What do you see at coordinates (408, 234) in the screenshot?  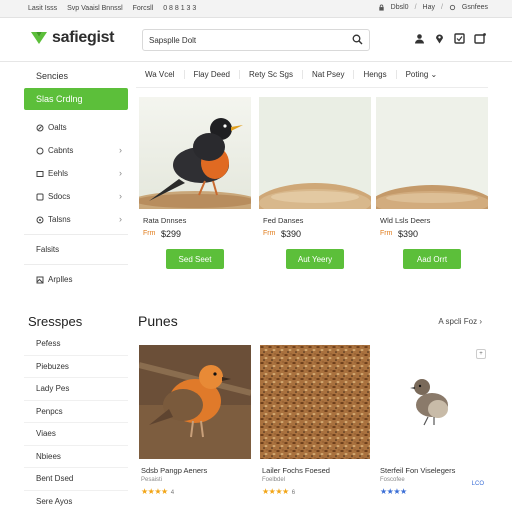 I see `product-price: $390` at bounding box center [408, 234].